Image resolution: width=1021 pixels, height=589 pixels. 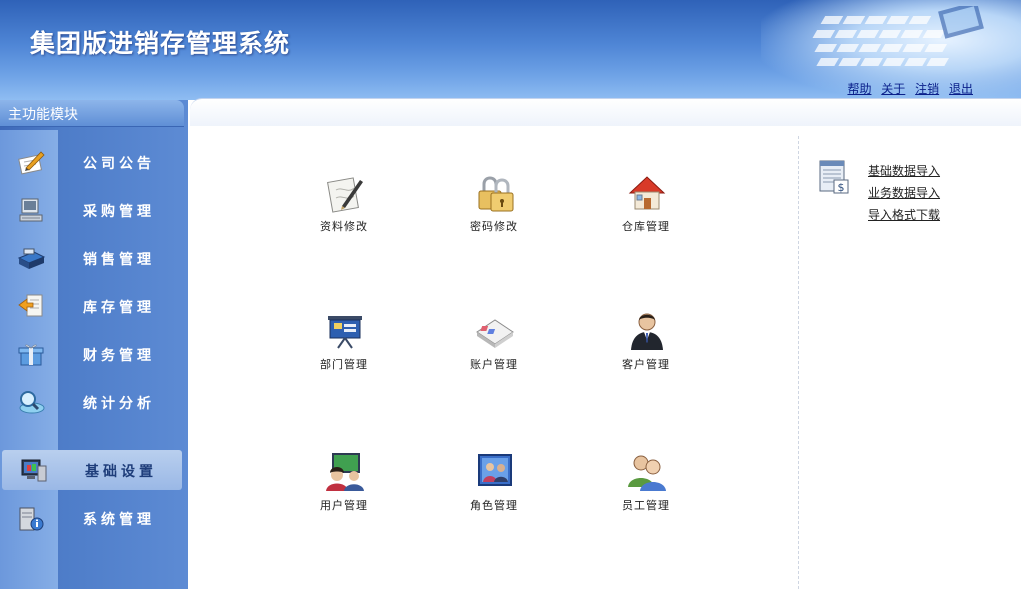 I want to click on document-pen-icon, so click(x=345, y=195).